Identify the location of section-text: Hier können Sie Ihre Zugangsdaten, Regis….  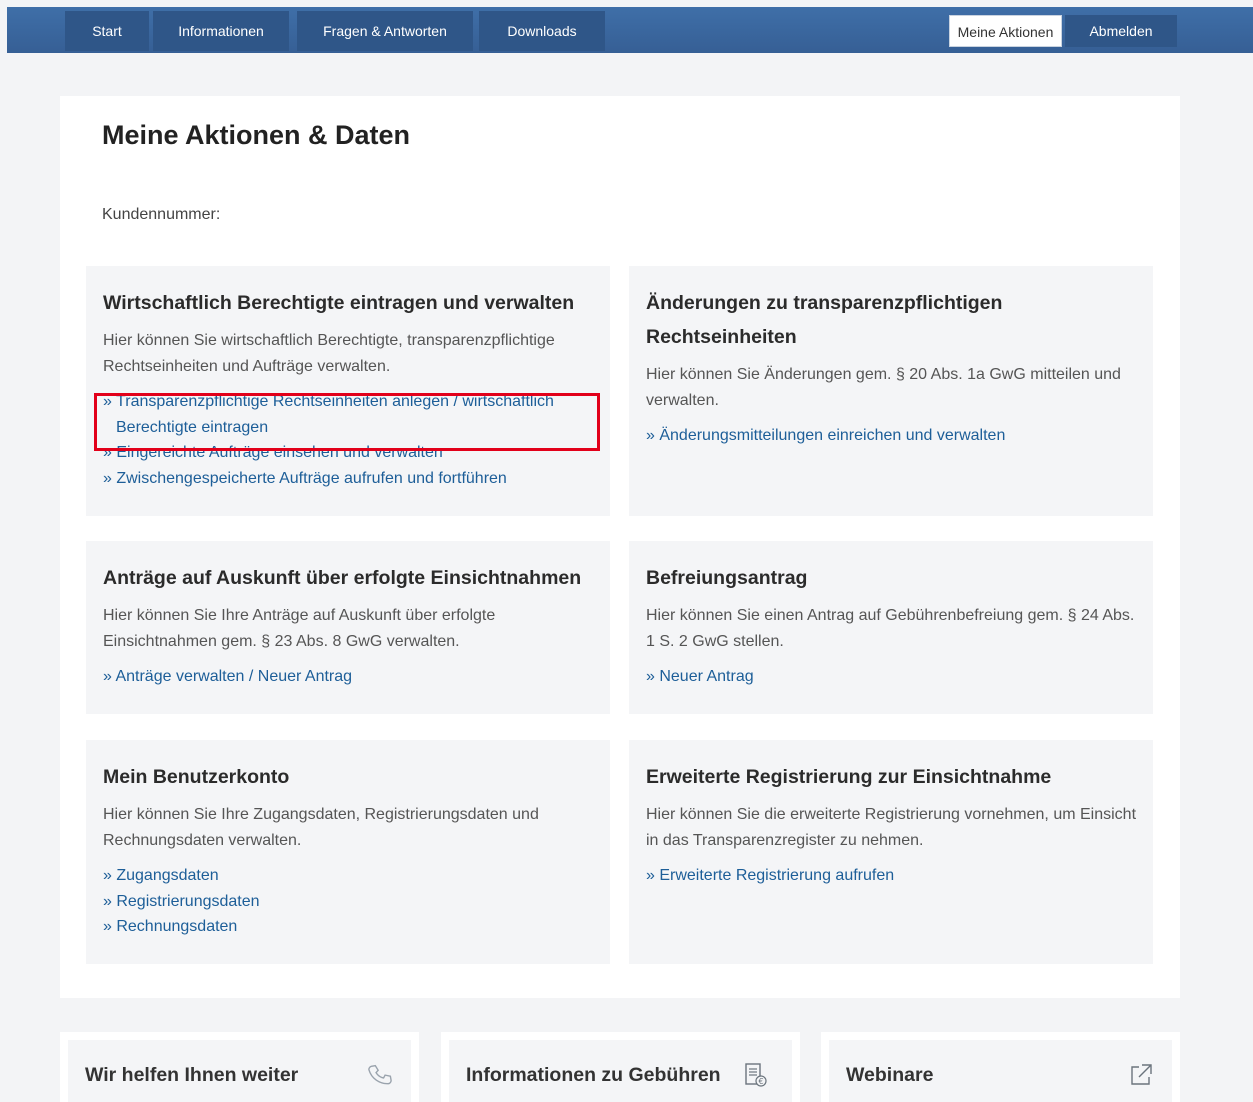
(321, 827).